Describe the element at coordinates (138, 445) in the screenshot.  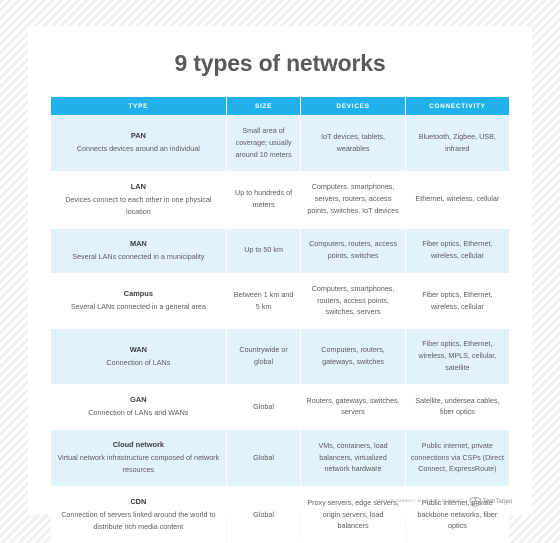
I see `network-type-name: Cloud network` at that location.